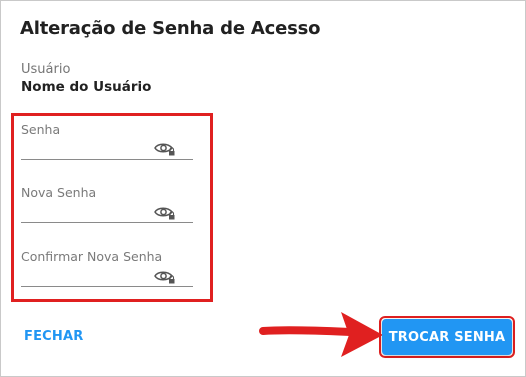 This screenshot has width=526, height=377. What do you see at coordinates (321, 334) in the screenshot?
I see `annotation-arrow-icon` at bounding box center [321, 334].